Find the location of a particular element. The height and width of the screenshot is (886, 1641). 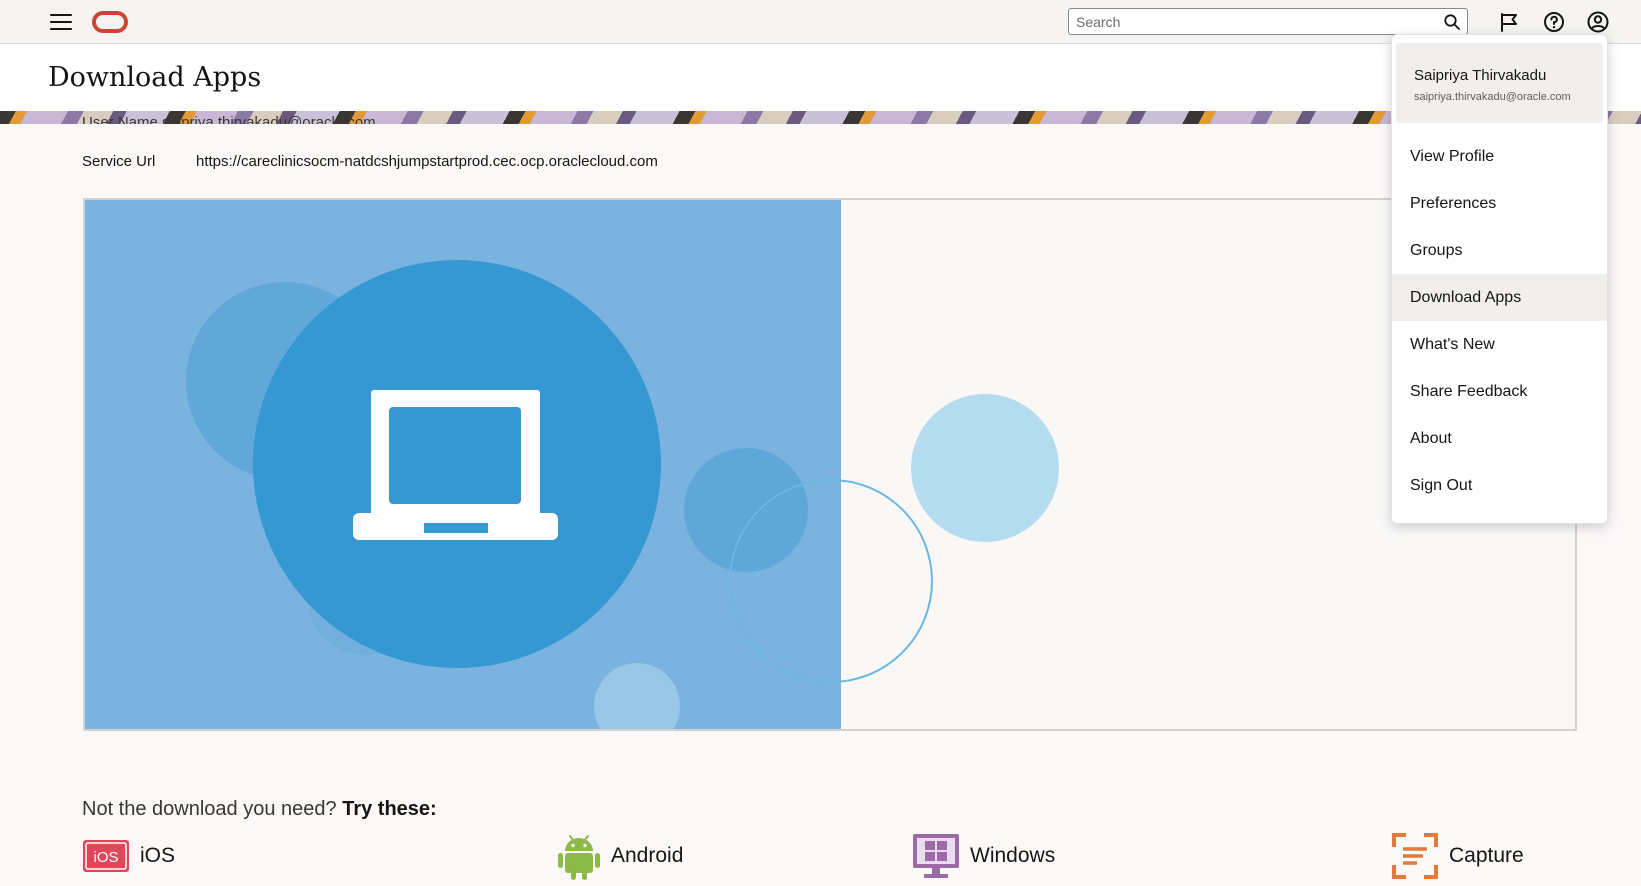

app-label-ios: iOS is located at coordinates (158, 855).